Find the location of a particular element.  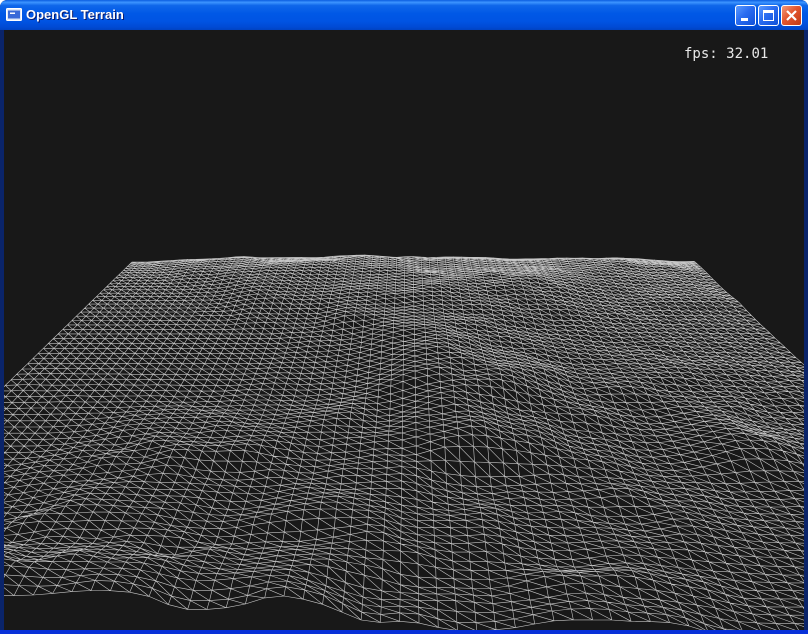

close-button is located at coordinates (791, 15).